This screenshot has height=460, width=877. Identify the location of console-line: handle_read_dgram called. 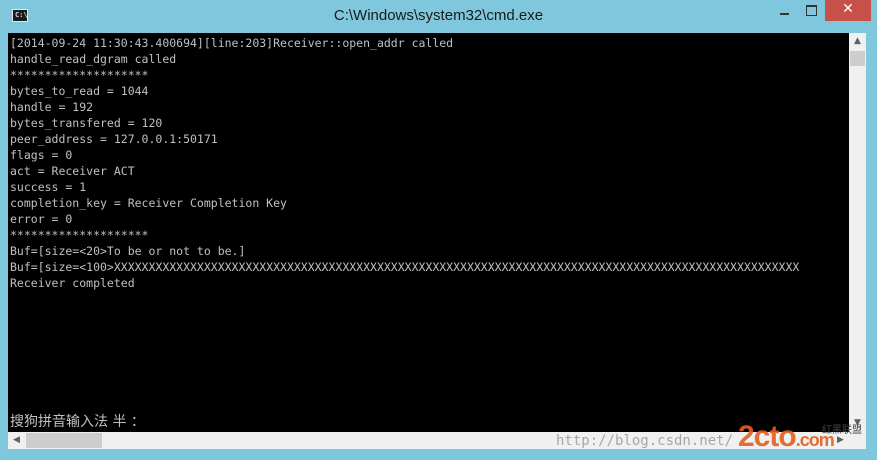
(93, 59).